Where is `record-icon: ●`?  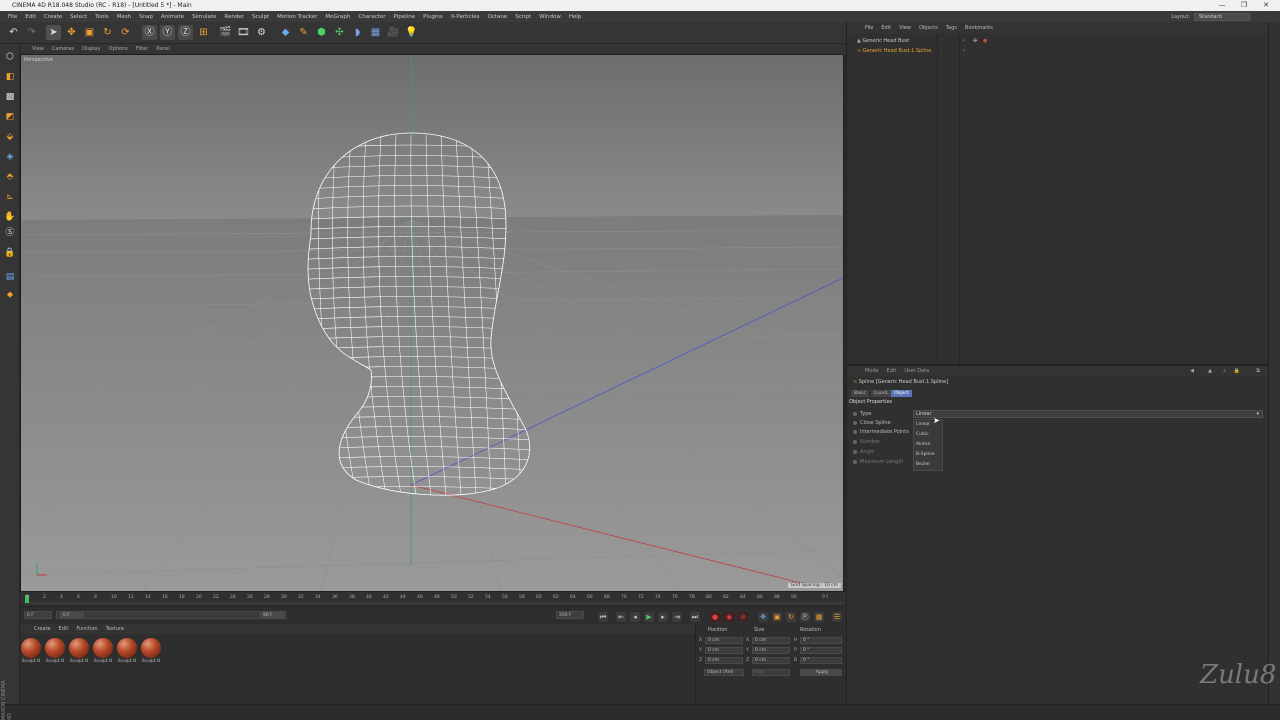
record-icon: ● is located at coordinates (715, 617).